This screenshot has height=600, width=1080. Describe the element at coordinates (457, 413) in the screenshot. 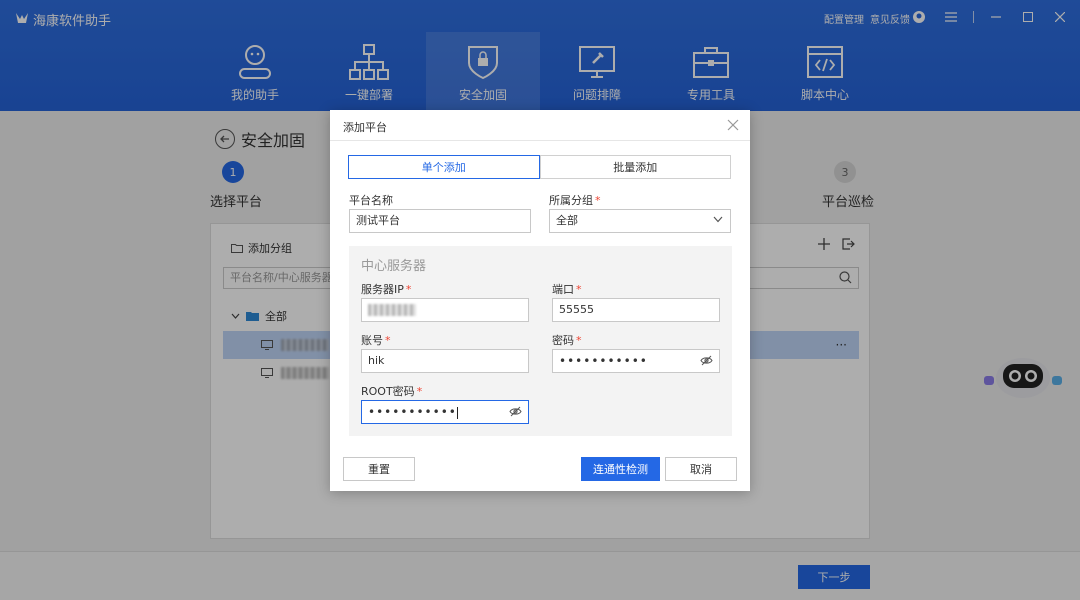

I see `text-cursor` at that location.